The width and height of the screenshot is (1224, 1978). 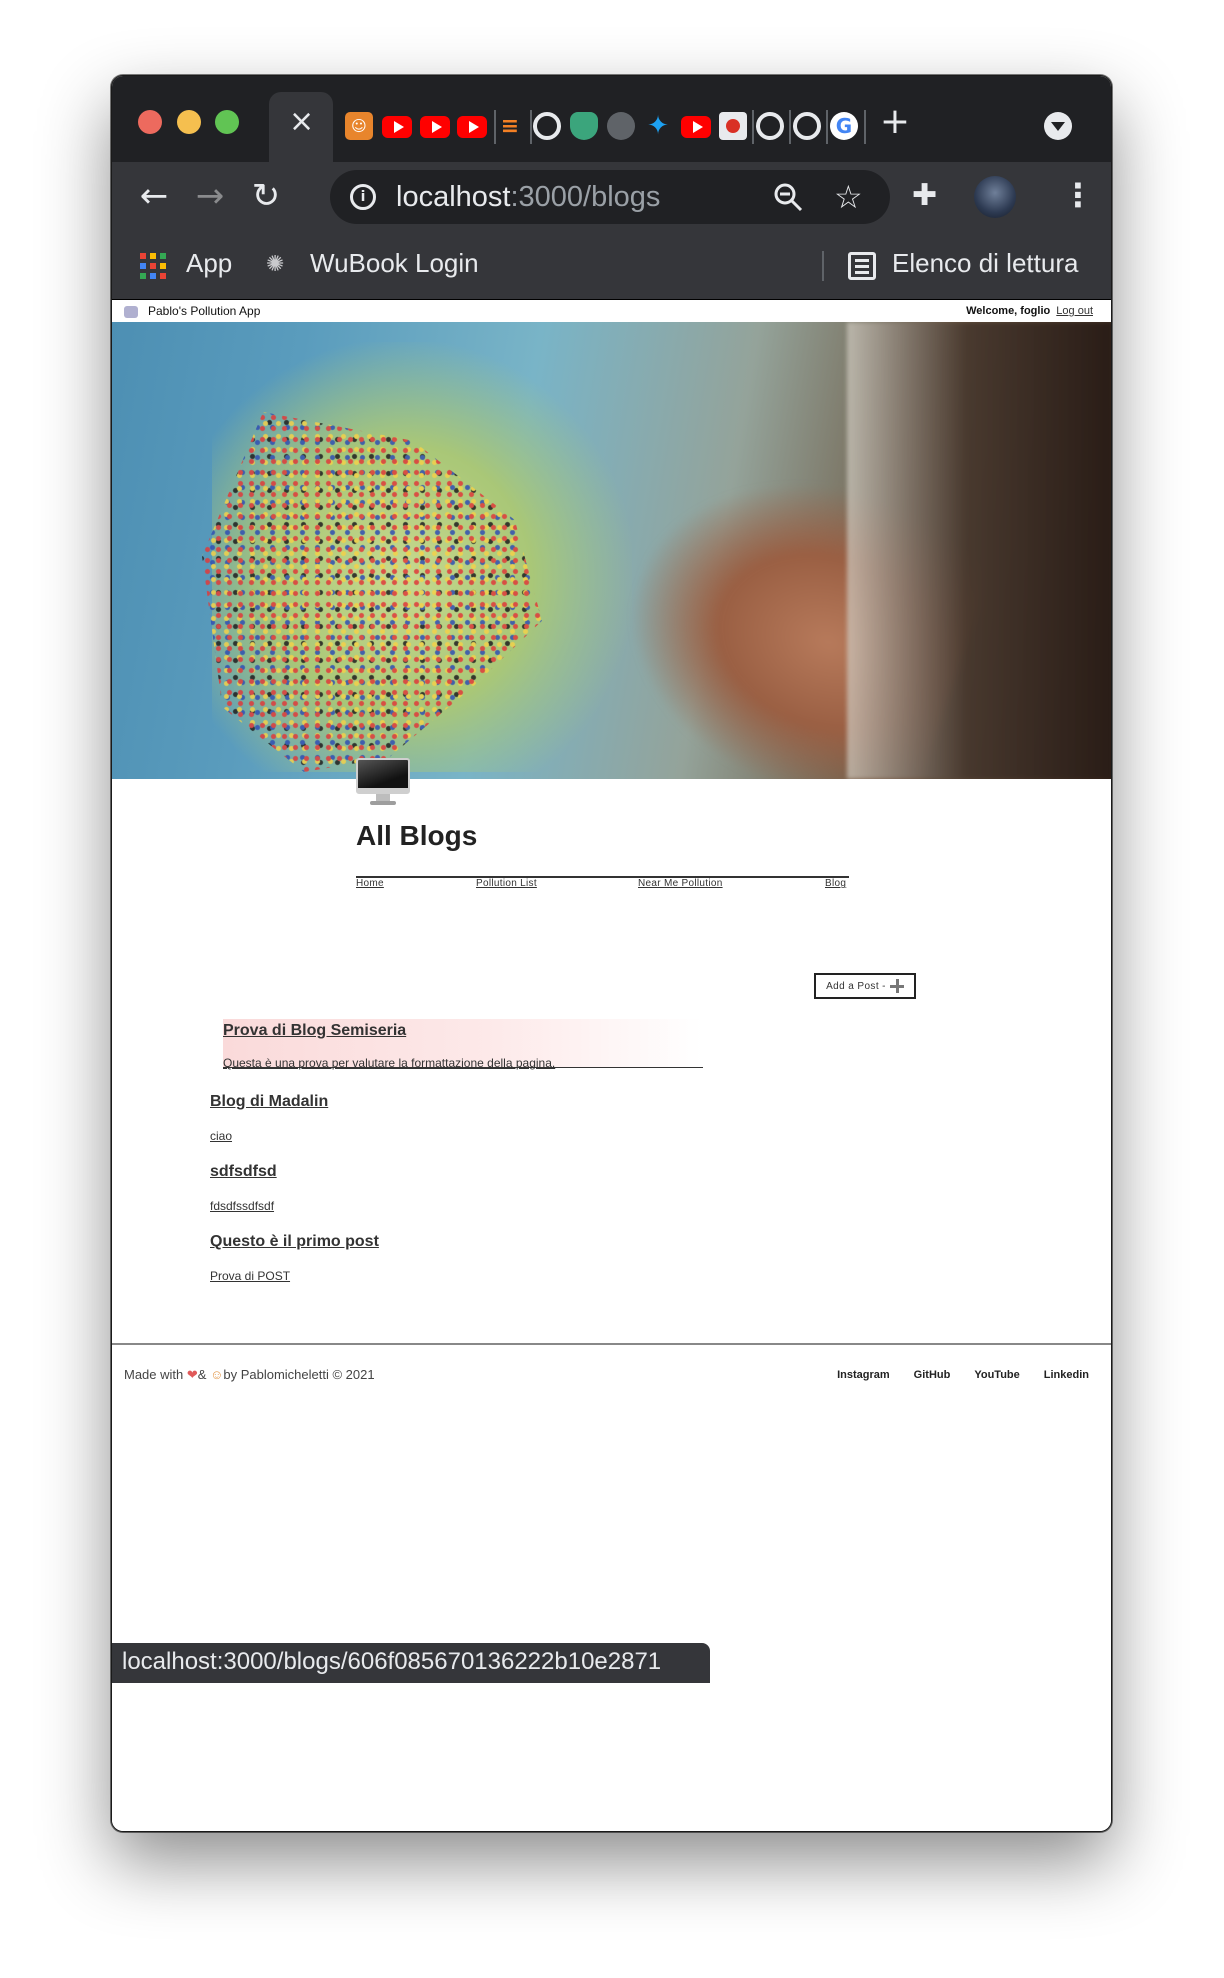 I want to click on footer-instagram-link: Instagram, so click(x=863, y=1375).